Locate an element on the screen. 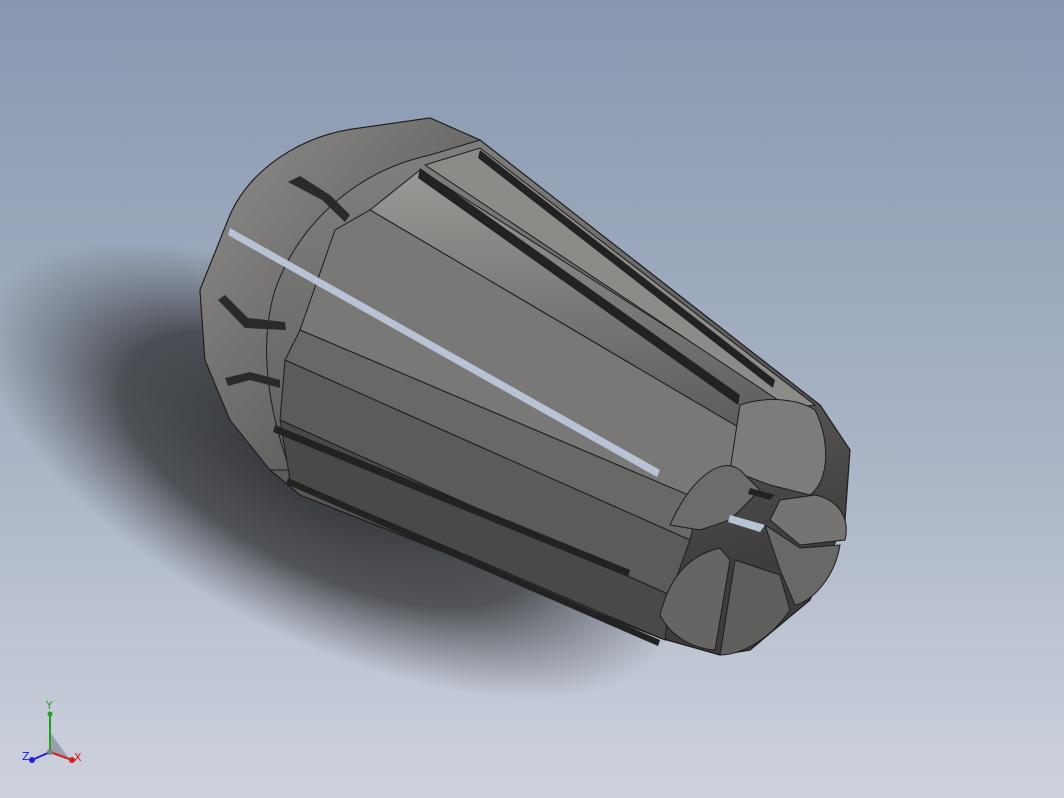  y-axis-label: Y is located at coordinates (49, 705).